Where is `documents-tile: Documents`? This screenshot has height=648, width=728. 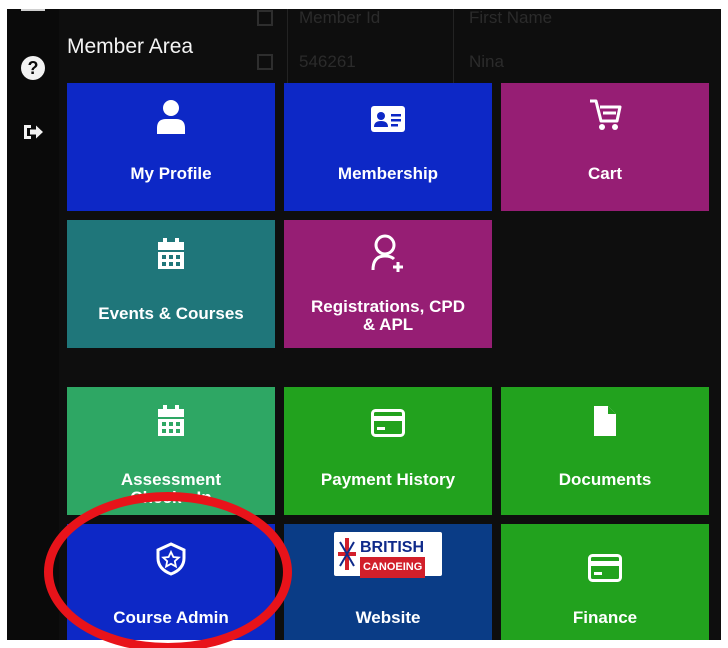
documents-tile: Documents is located at coordinates (605, 451).